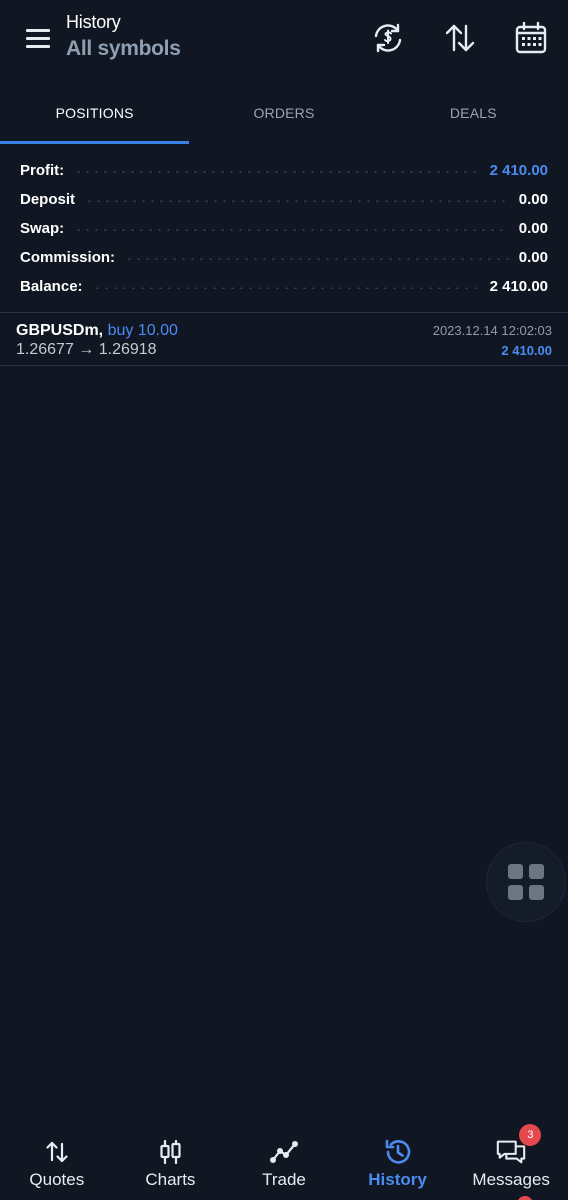 Image resolution: width=568 pixels, height=1200 pixels. I want to click on nav-trade: Trade, so click(284, 1162).